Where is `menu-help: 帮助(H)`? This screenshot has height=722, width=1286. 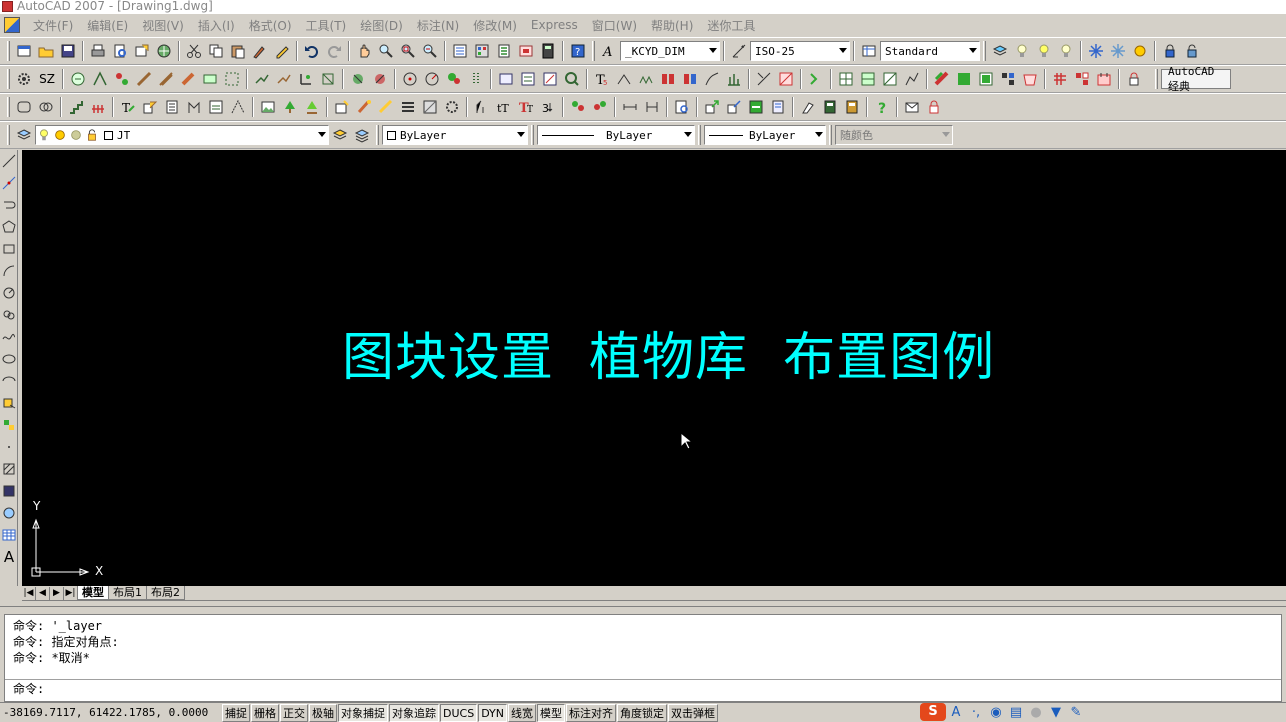
menu-help: 帮助(H) is located at coordinates (672, 25).